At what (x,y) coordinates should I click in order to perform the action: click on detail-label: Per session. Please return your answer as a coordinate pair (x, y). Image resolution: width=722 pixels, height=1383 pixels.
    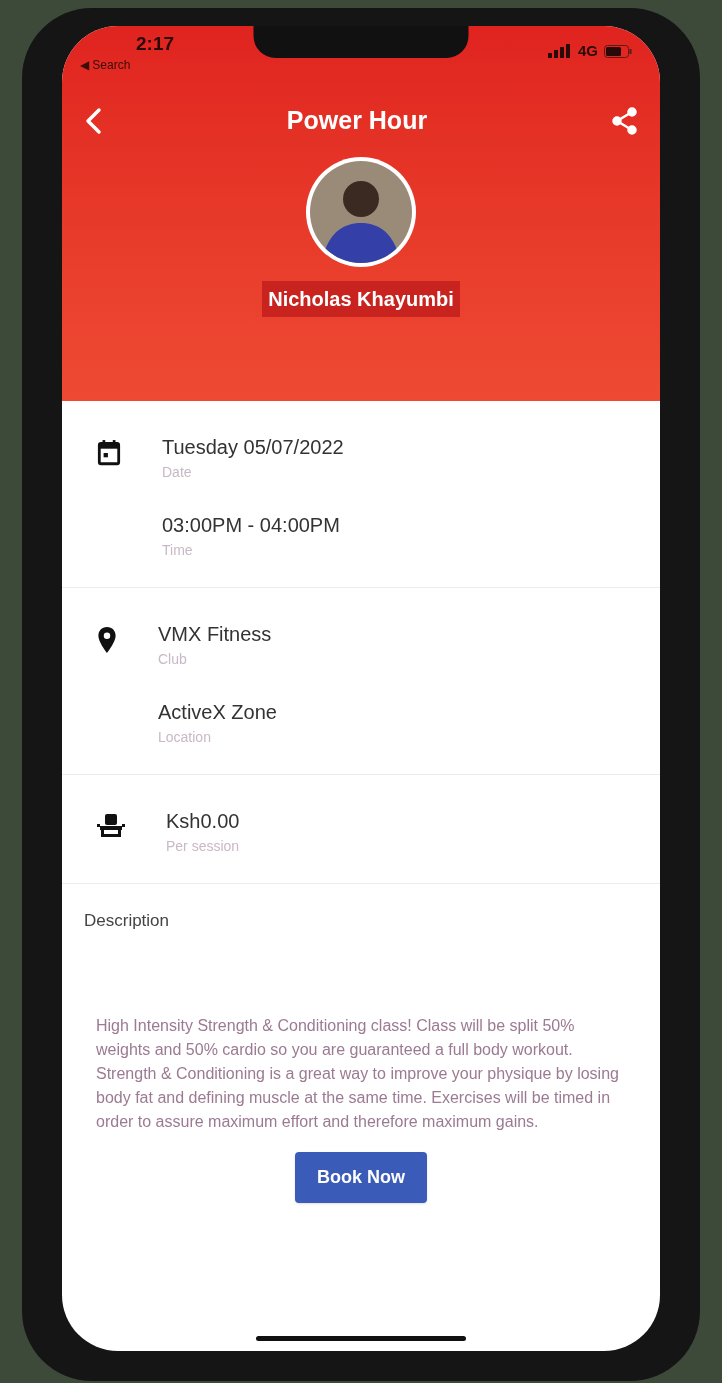
    Looking at the image, I should click on (203, 846).